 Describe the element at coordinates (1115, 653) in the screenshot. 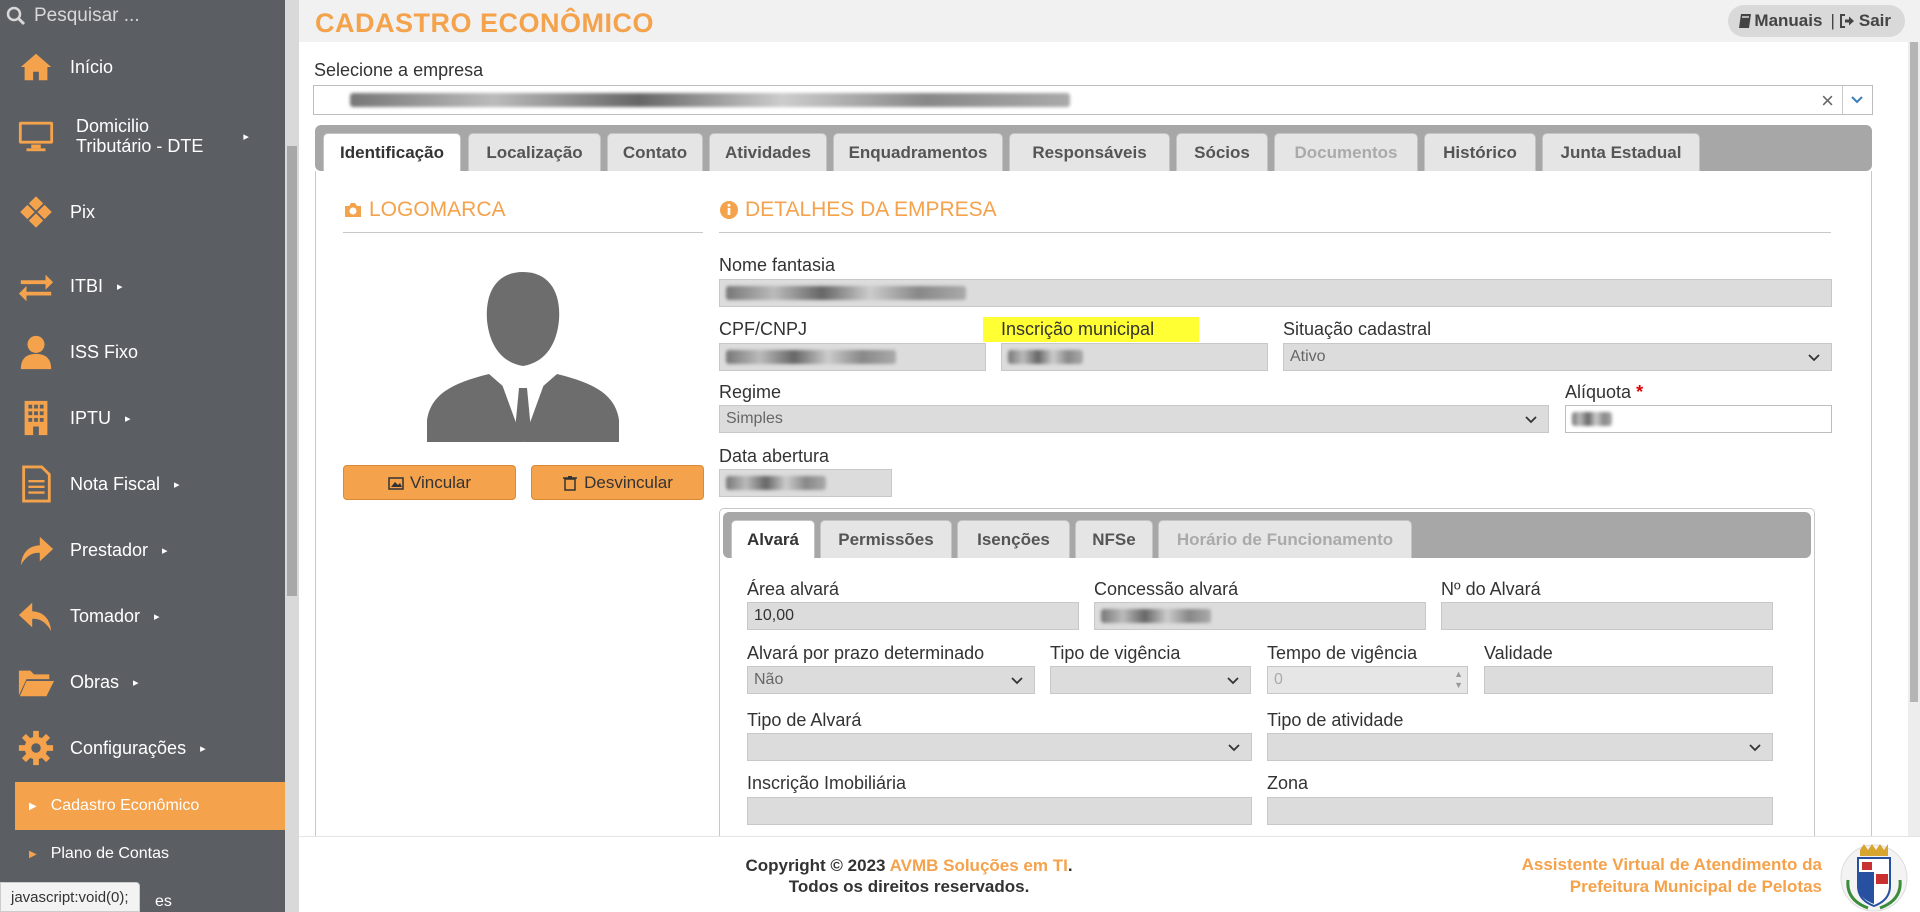

I see `tipo-vigencia-label: Tipo de vigência` at that location.